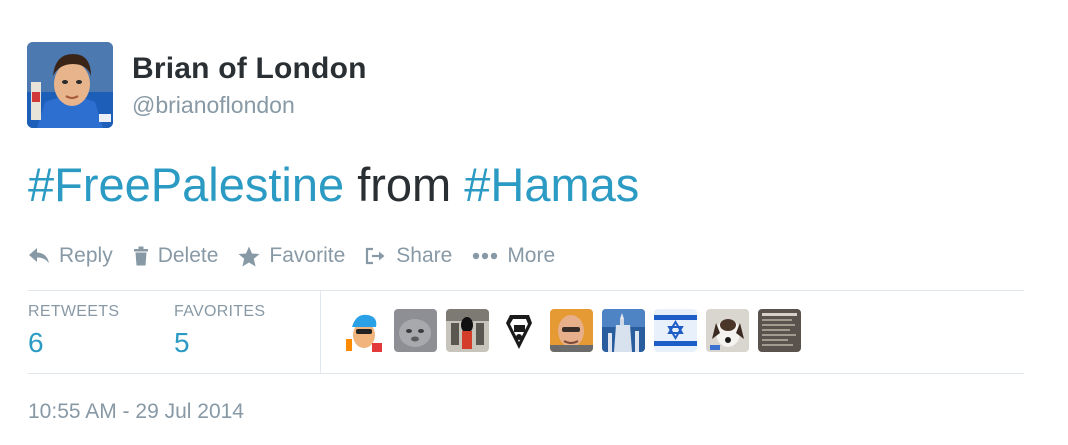 The height and width of the screenshot is (445, 1068). Describe the element at coordinates (424, 255) in the screenshot. I see `share-label: Share` at that location.